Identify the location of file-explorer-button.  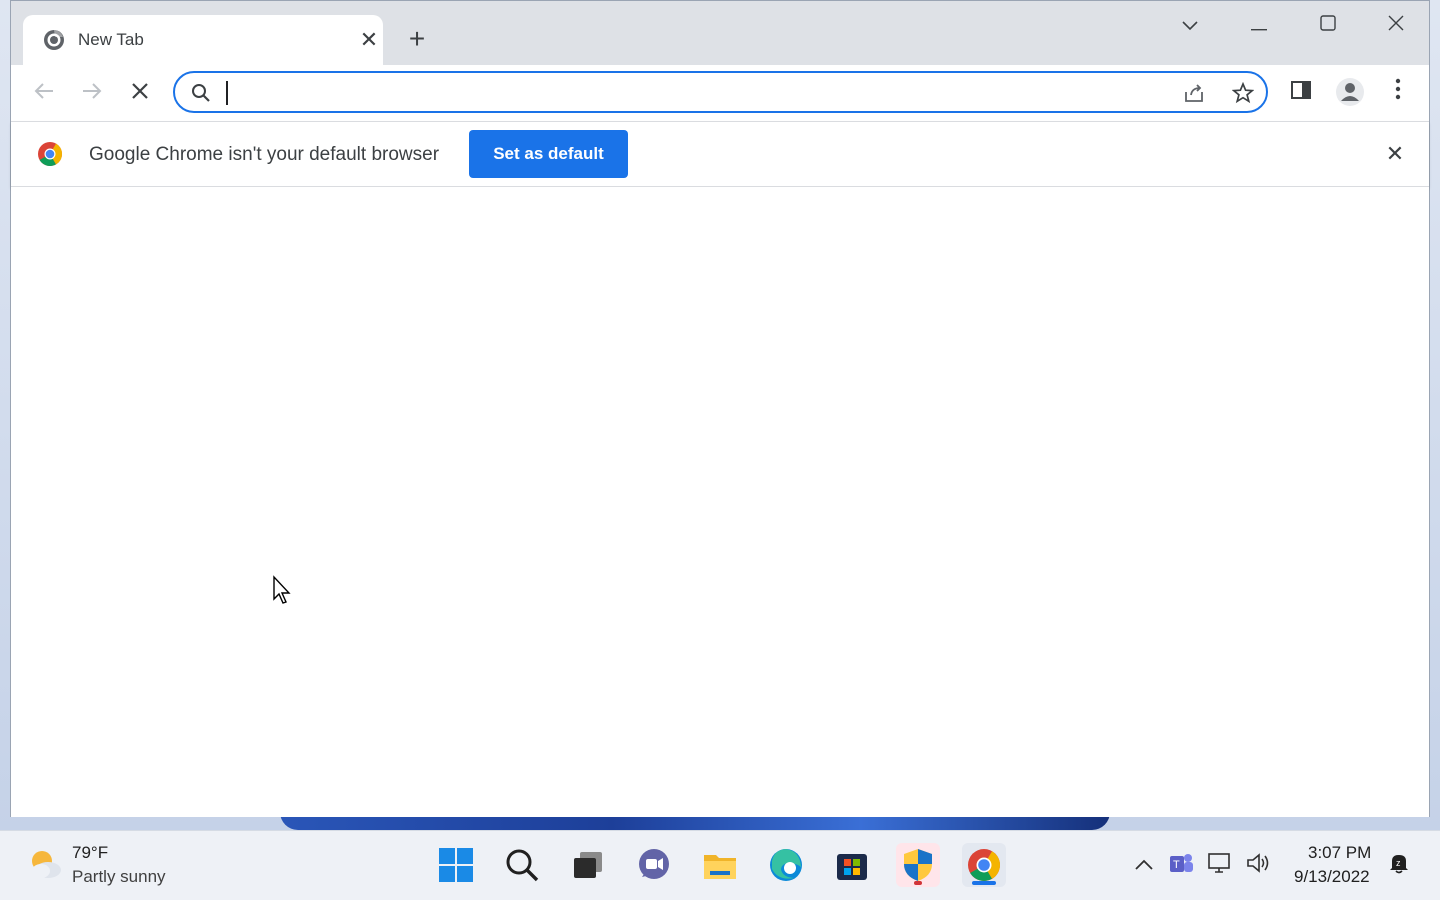
(720, 865).